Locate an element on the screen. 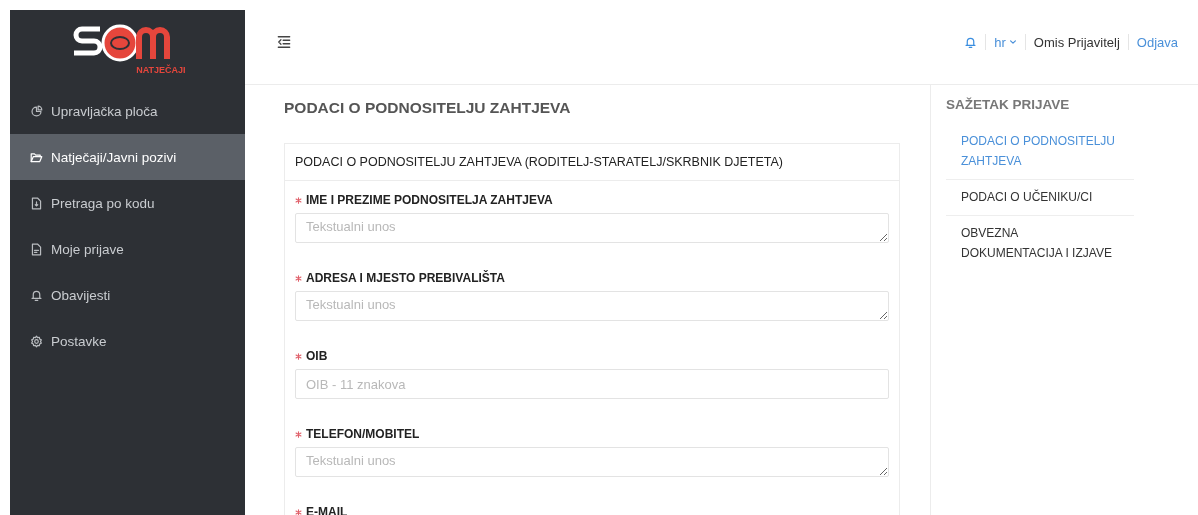 The width and height of the screenshot is (1198, 515). field-label: IME I PREZIME PODNOSITELJA ZAHTJEVA is located at coordinates (429, 200).